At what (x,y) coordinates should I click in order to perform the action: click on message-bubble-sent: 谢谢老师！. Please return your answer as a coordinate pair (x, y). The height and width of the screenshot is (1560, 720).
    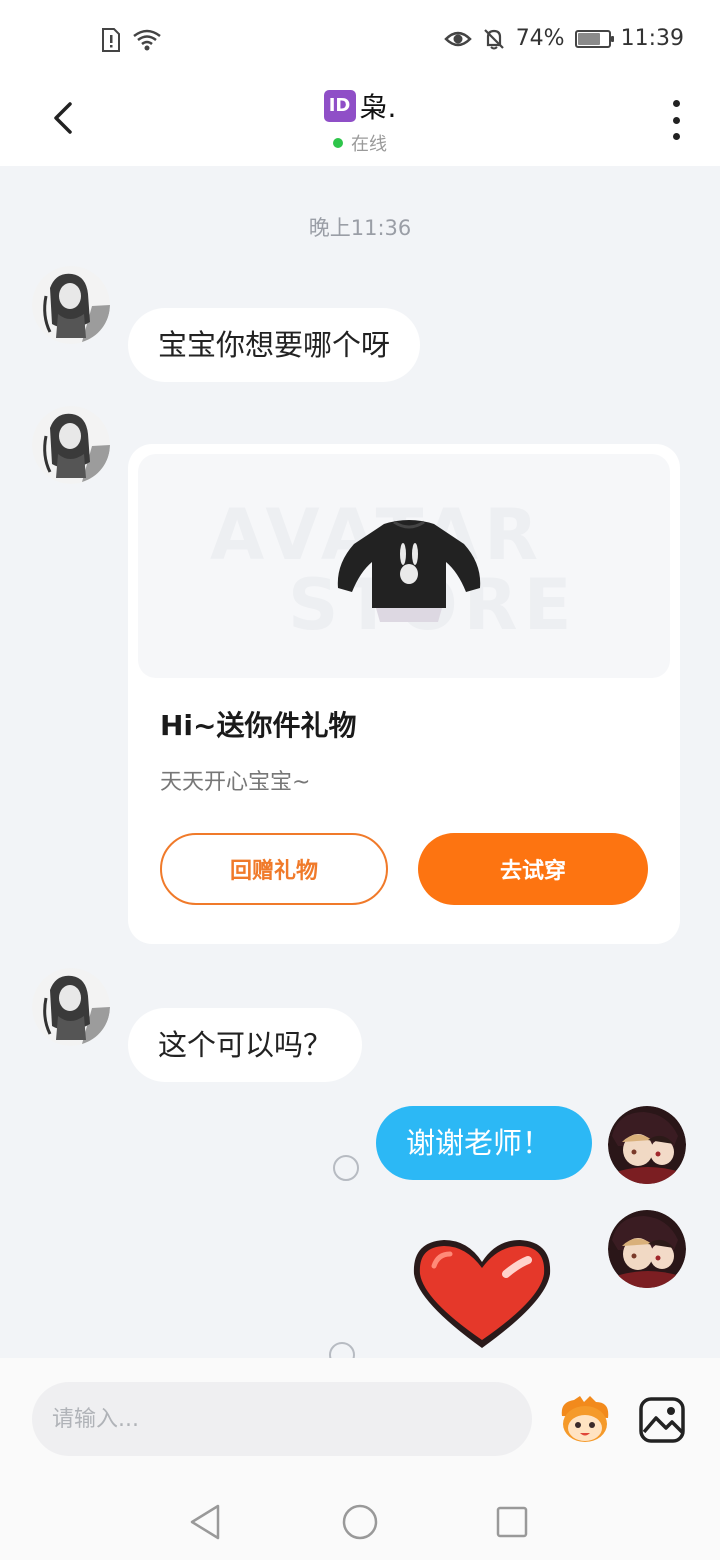
    Looking at the image, I should click on (484, 1143).